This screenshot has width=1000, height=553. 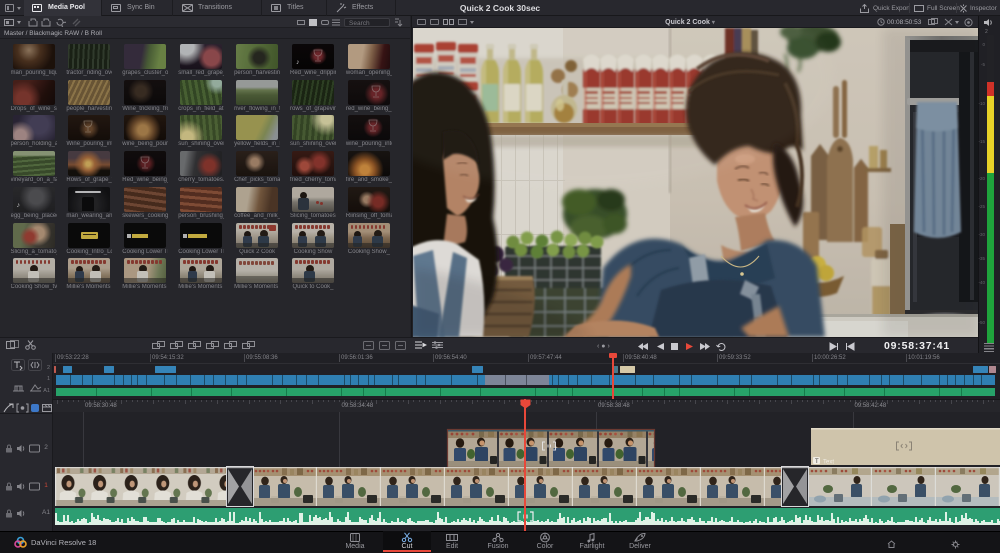 I want to click on svg-text: Text, so click(x=828, y=463).